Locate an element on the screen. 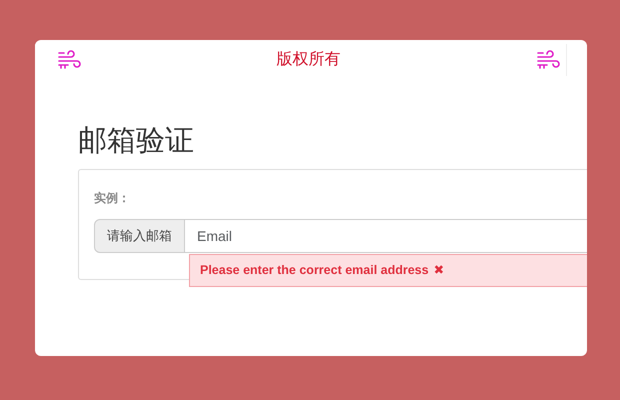  page-heading: 邮箱验证 is located at coordinates (136, 141).